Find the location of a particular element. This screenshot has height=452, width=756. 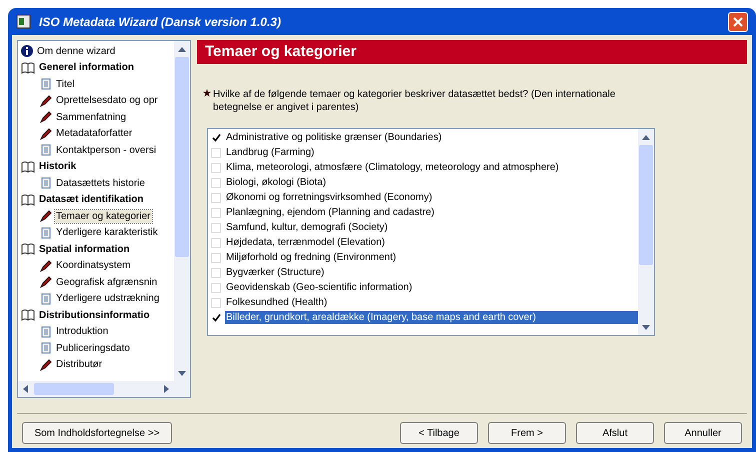

tree-item: Distributør is located at coordinates (79, 365).